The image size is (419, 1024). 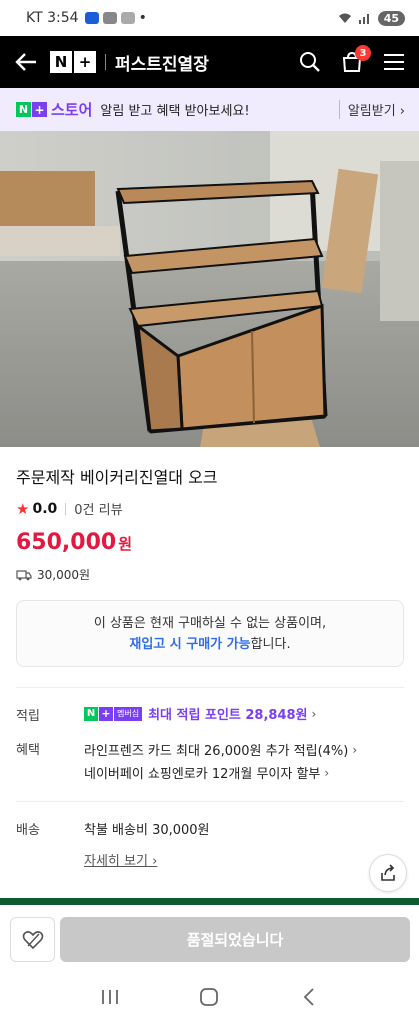 I want to click on product-price: 650,000 원, so click(x=74, y=542).